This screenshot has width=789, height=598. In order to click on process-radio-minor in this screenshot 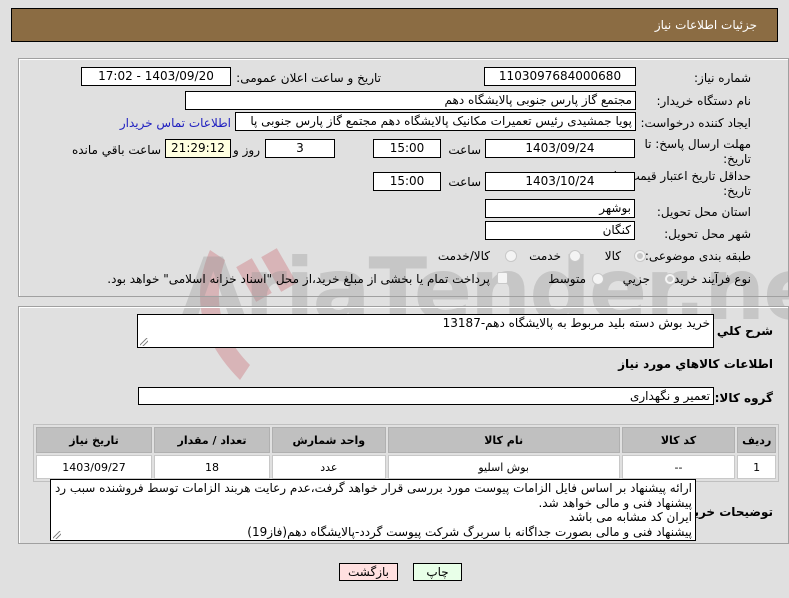, I will do `click(670, 279)`.